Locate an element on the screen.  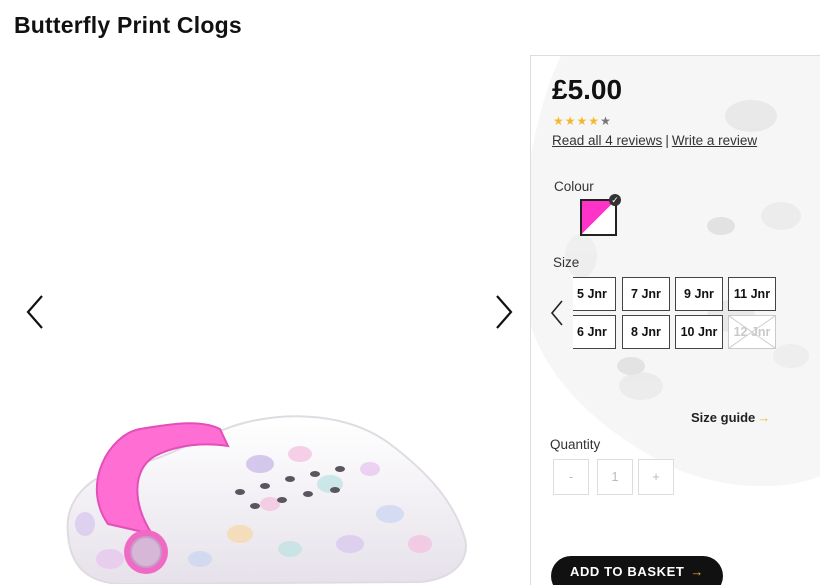
gallery-next-button is located at coordinates (502, 312).